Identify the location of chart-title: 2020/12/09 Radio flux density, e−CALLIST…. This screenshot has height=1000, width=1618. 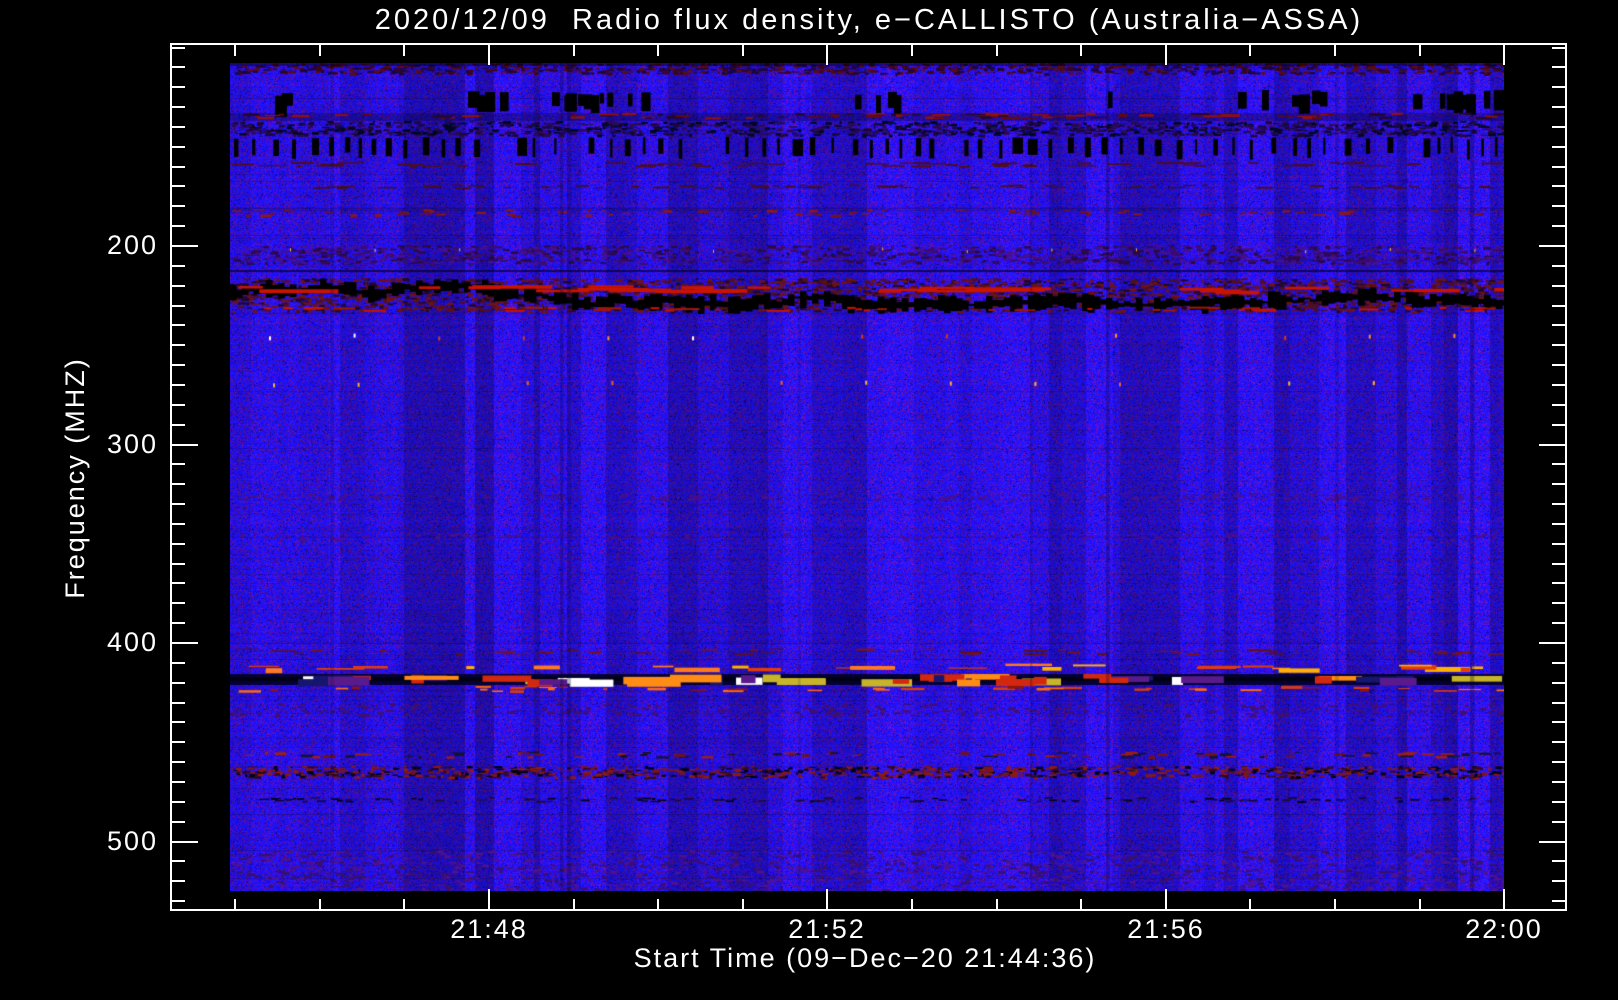
(869, 20).